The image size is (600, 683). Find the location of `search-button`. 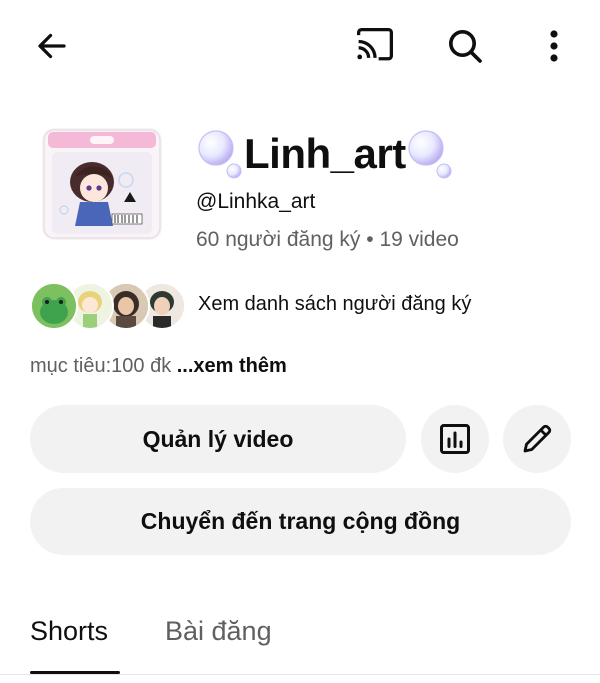

search-button is located at coordinates (465, 46).